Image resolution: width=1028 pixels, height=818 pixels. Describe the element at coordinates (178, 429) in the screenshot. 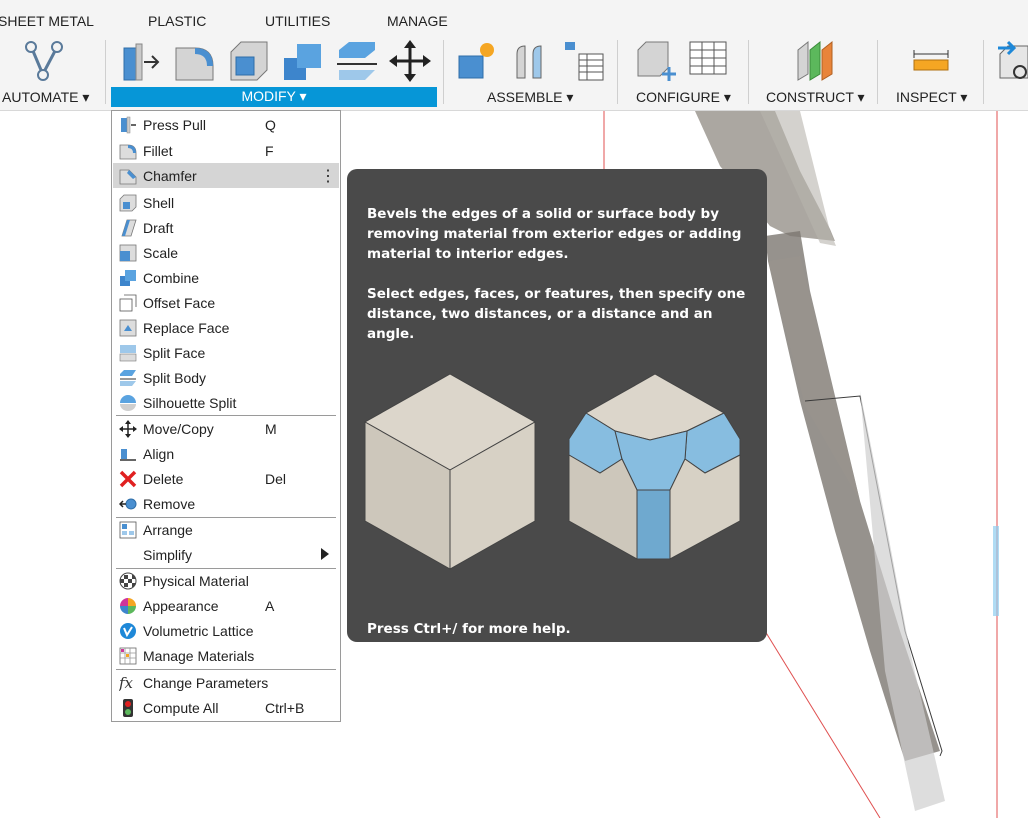

I see `menu-item-label: Move/Copy` at that location.